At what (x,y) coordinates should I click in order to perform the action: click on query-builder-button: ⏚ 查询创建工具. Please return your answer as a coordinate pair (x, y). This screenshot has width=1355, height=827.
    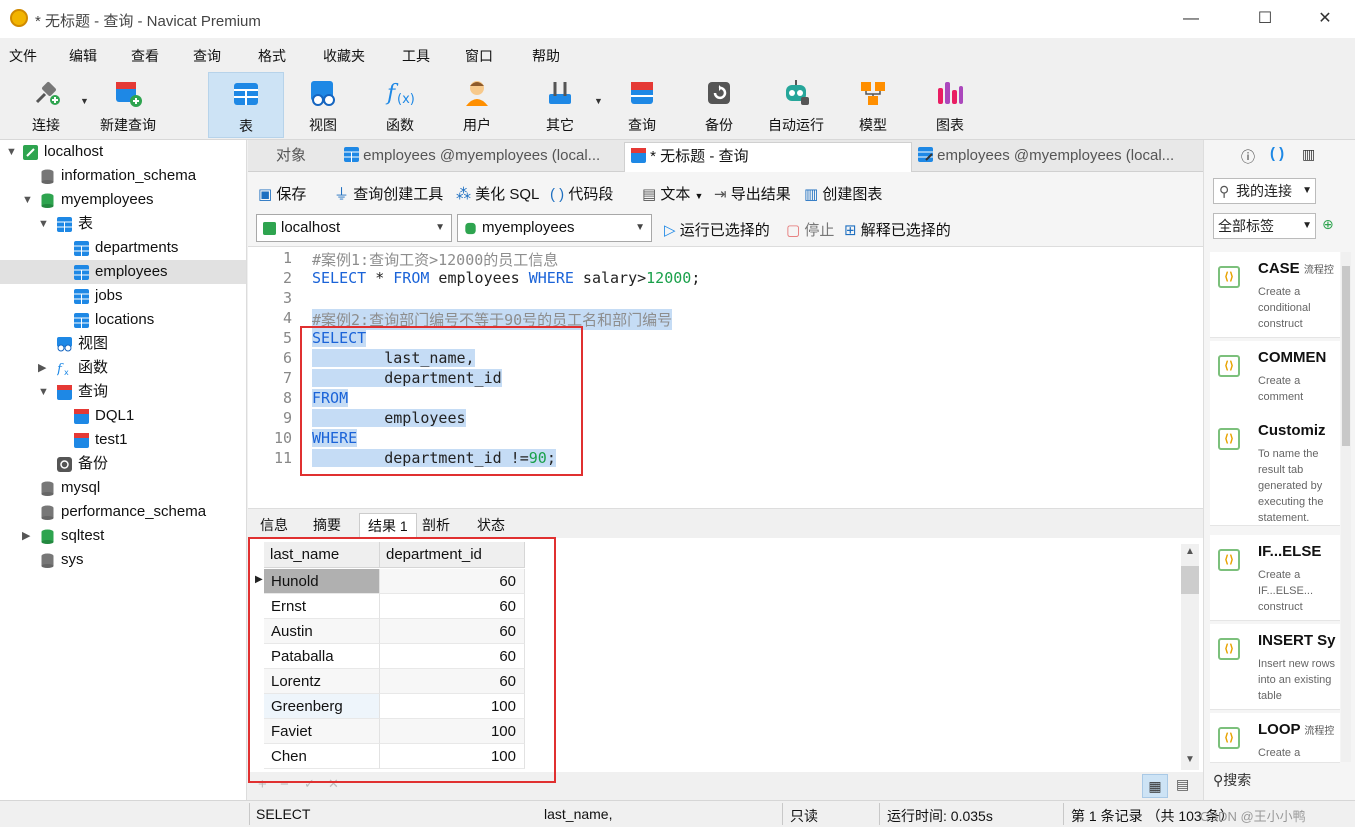
    Looking at the image, I should click on (388, 193).